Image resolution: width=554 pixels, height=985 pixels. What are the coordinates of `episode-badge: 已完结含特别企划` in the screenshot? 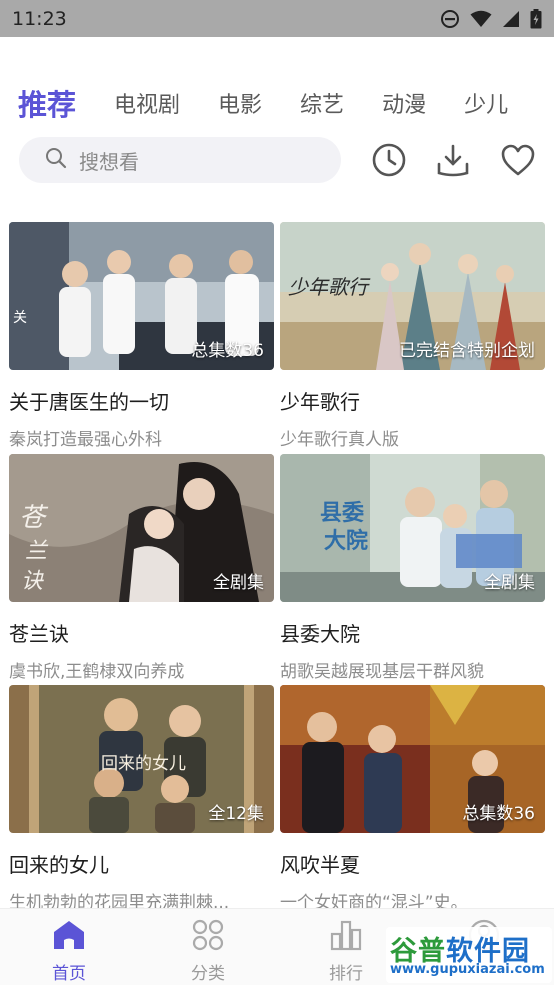 It's located at (467, 351).